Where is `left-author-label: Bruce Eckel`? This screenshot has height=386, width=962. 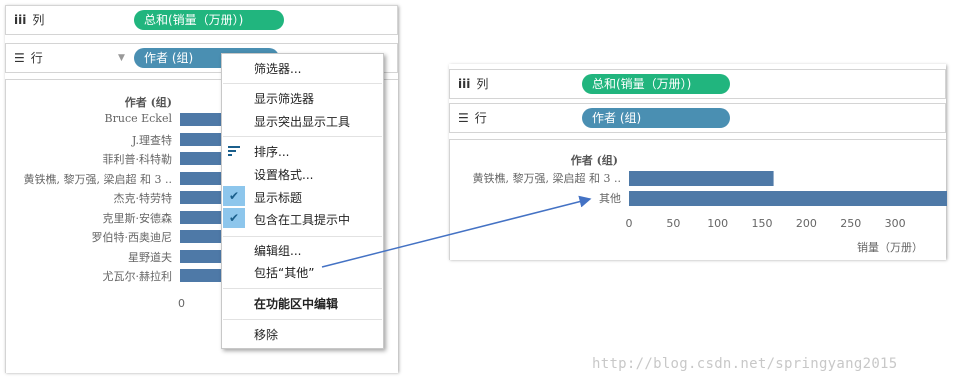 left-author-label: Bruce Eckel is located at coordinates (138, 118).